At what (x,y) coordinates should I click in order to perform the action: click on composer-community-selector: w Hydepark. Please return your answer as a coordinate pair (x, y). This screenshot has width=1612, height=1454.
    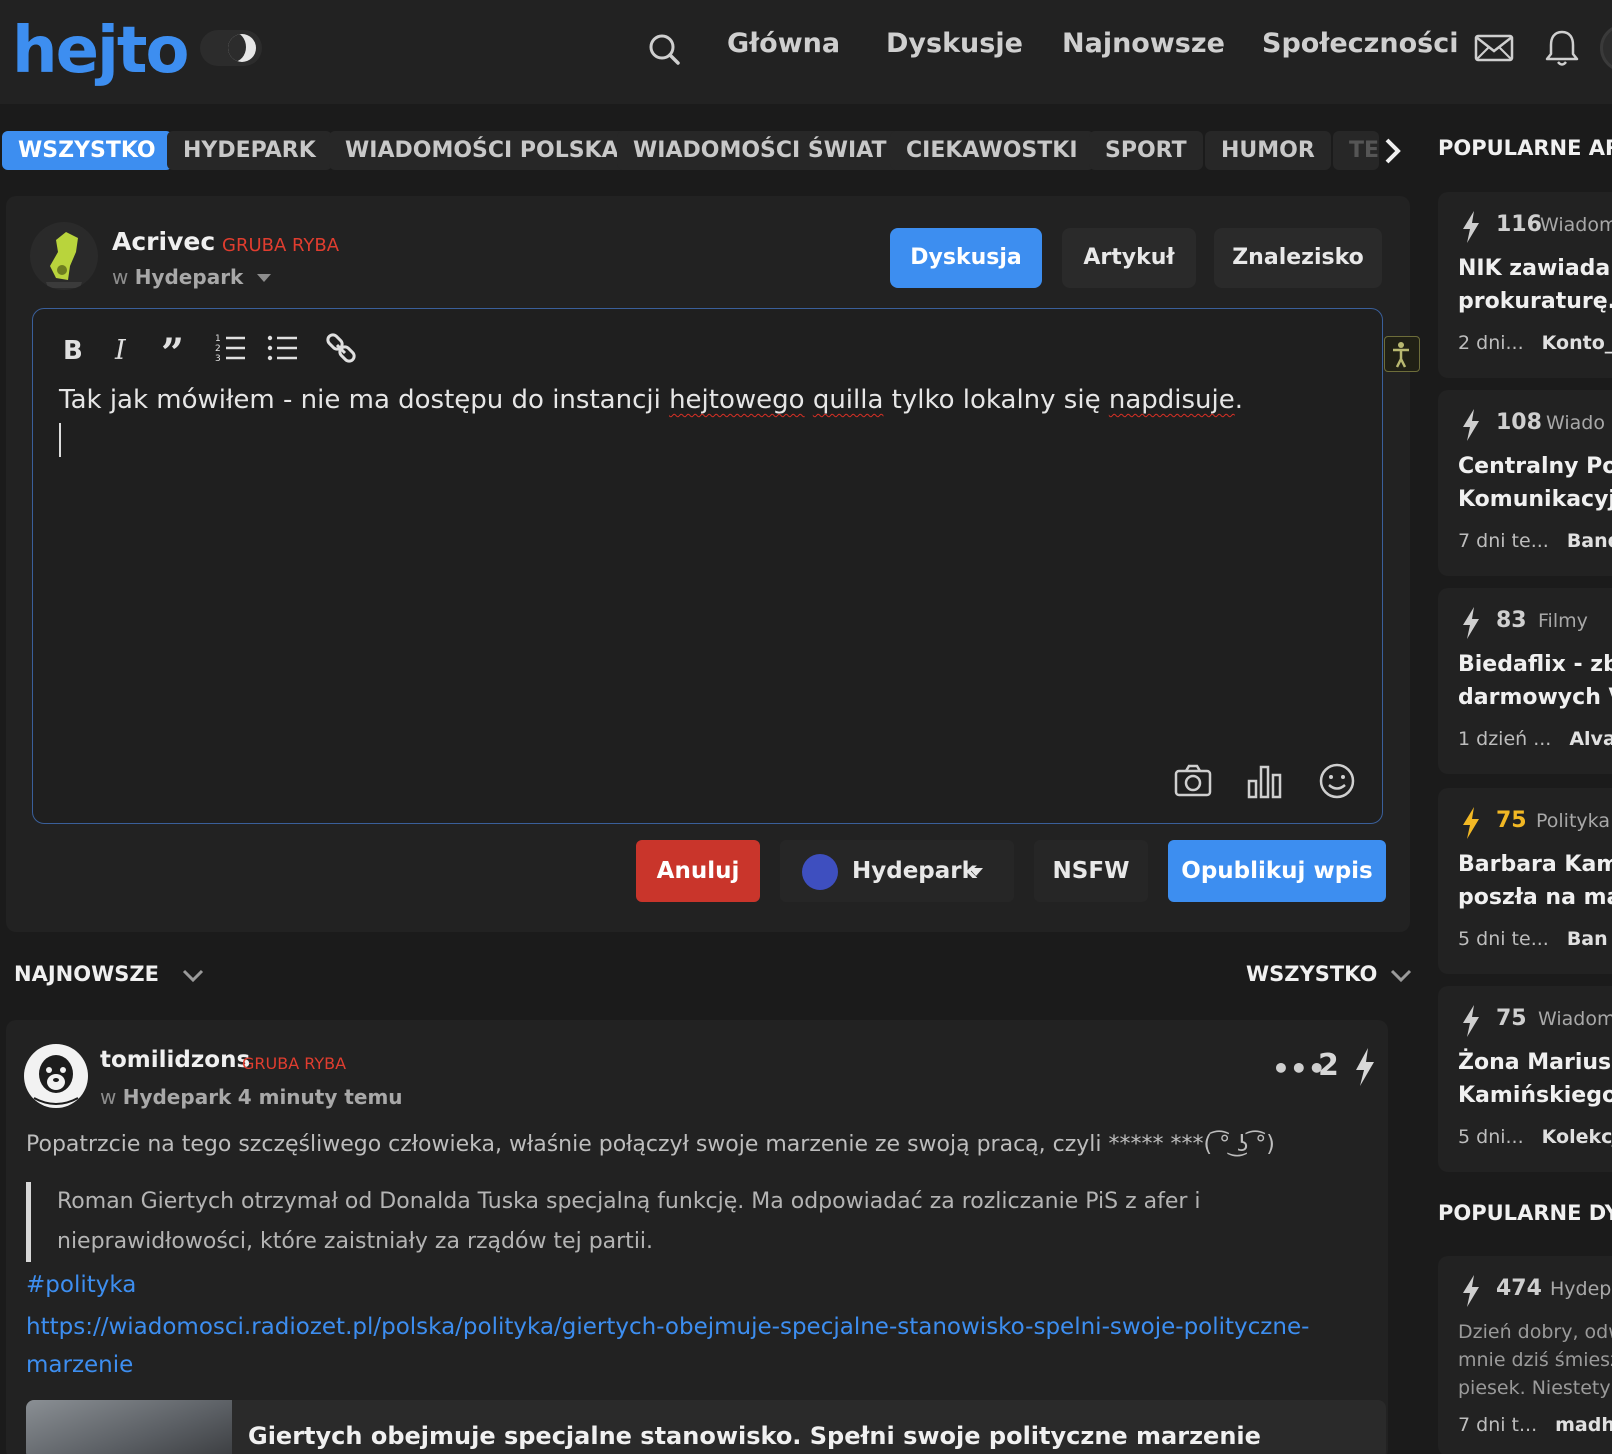
    Looking at the image, I should click on (192, 277).